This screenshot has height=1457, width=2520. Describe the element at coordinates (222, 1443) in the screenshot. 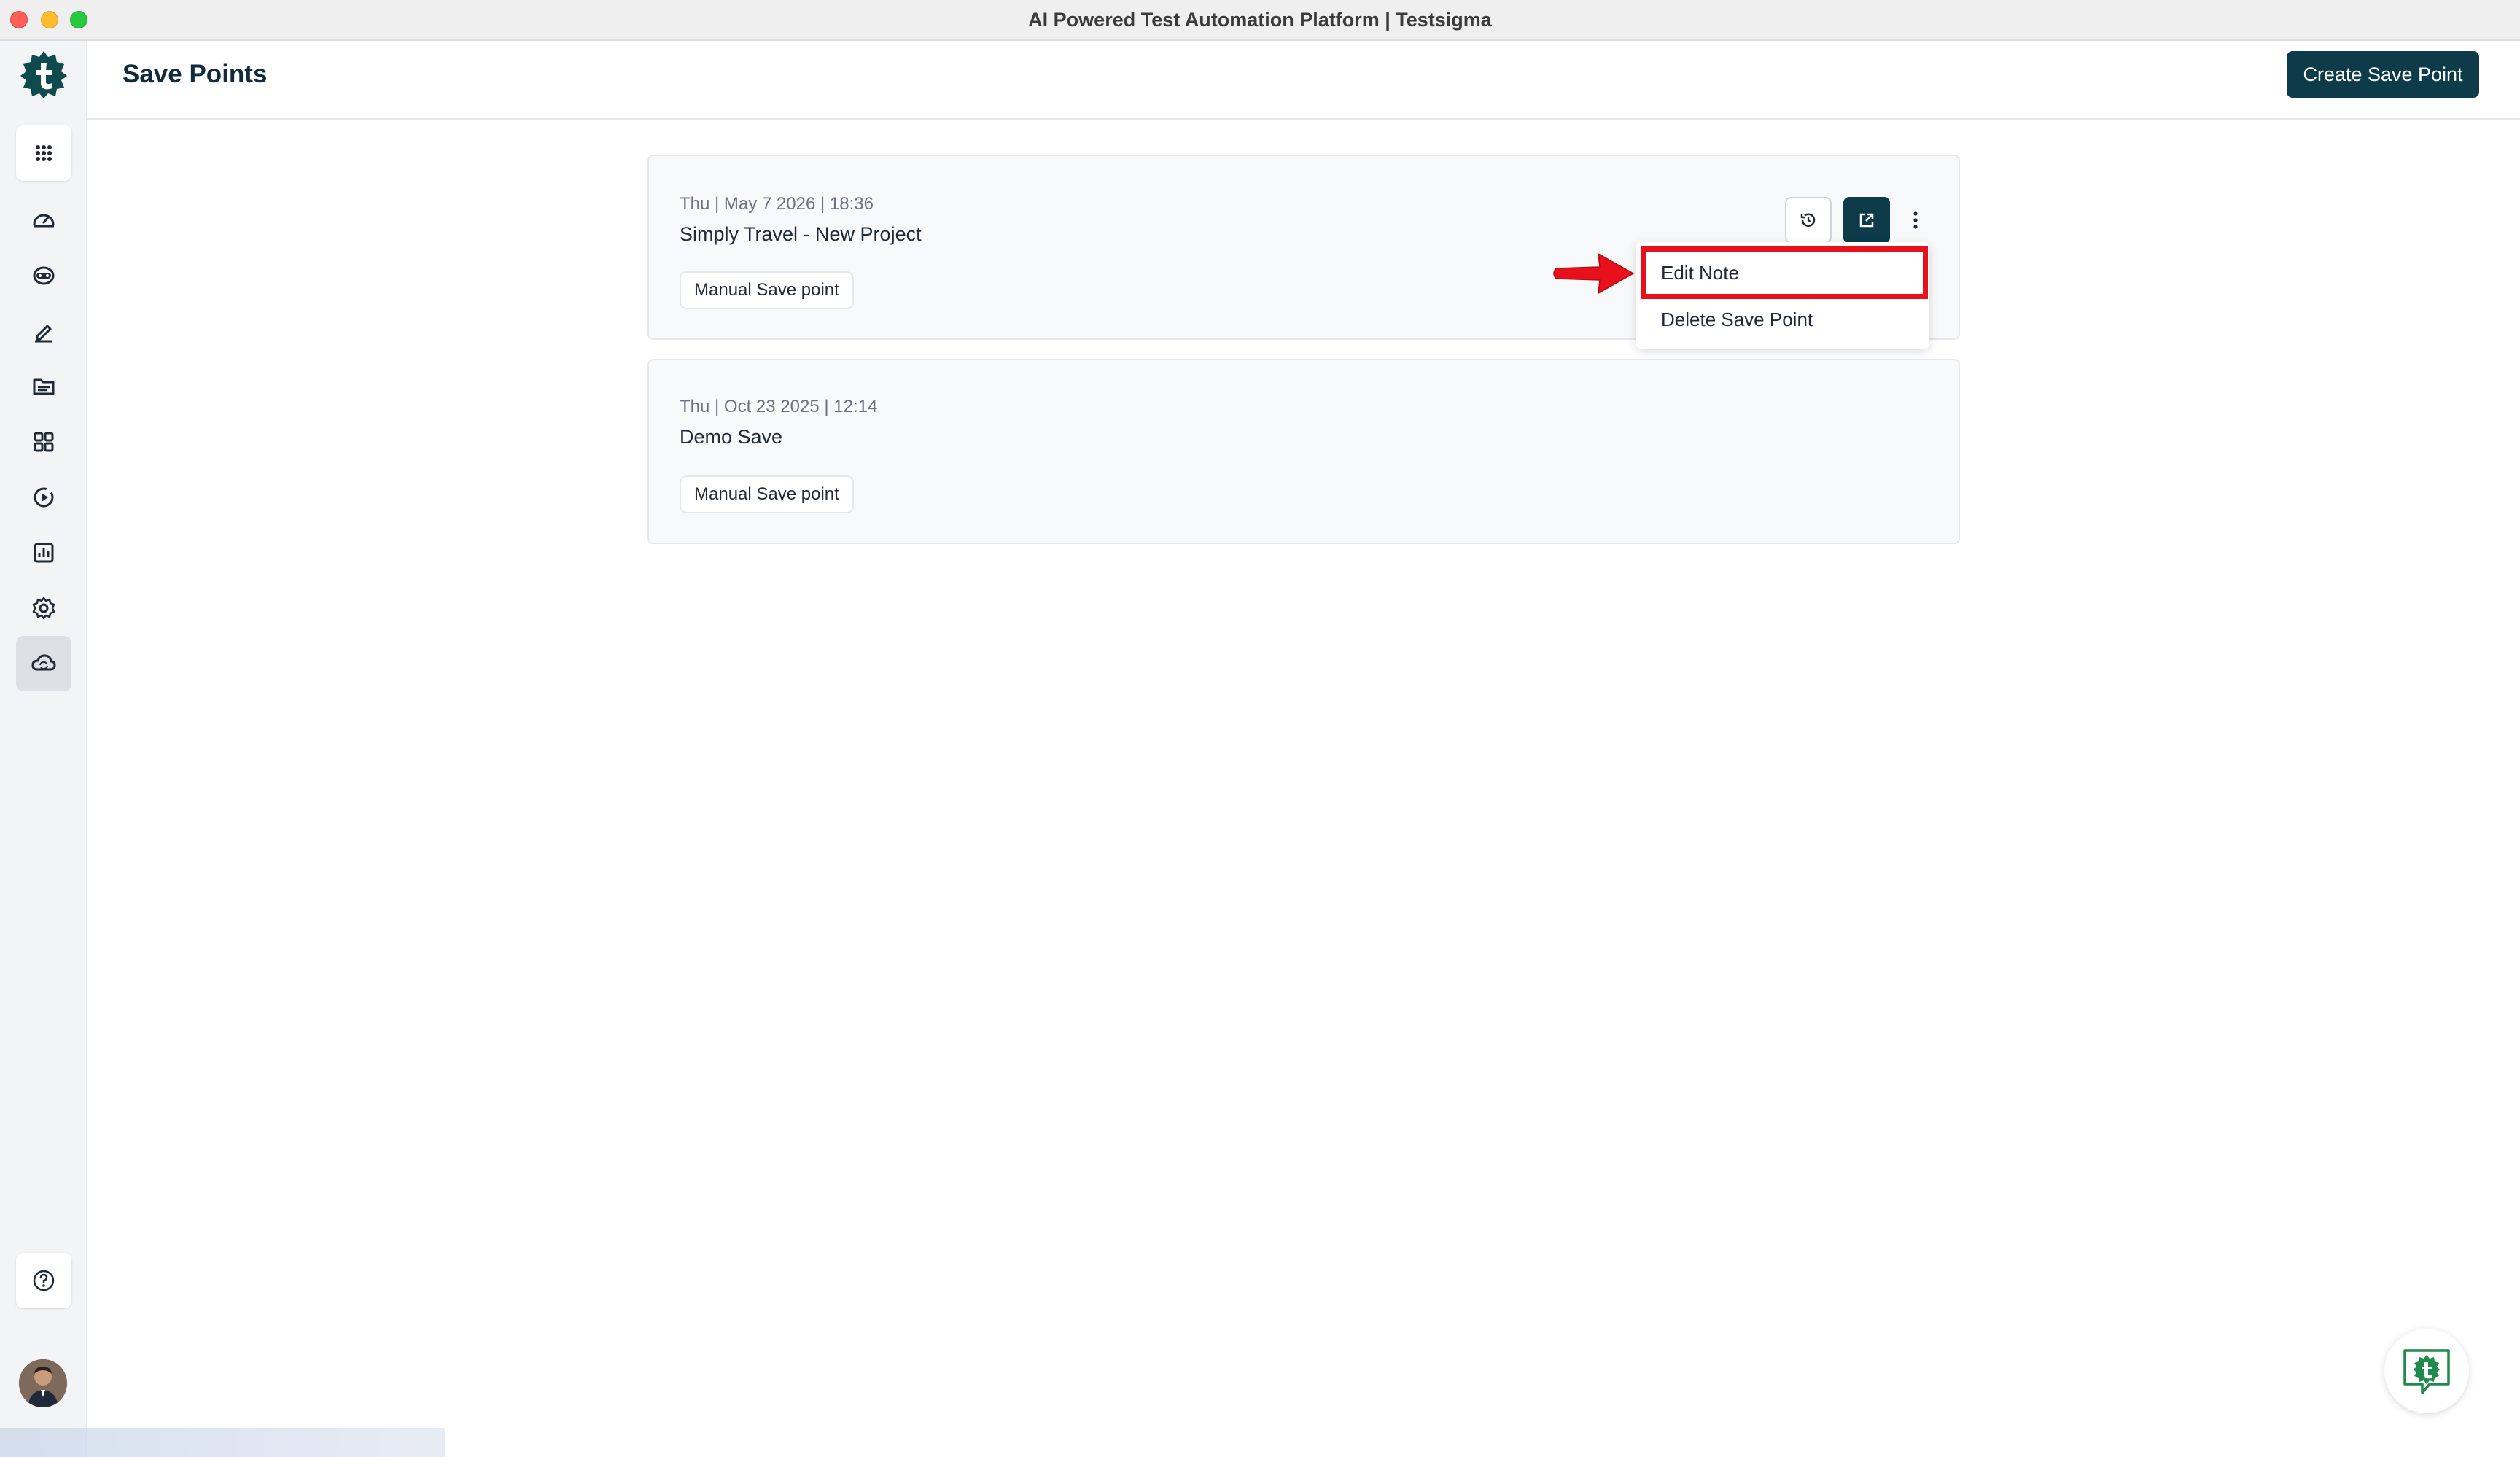

I see `status-url-bar` at that location.